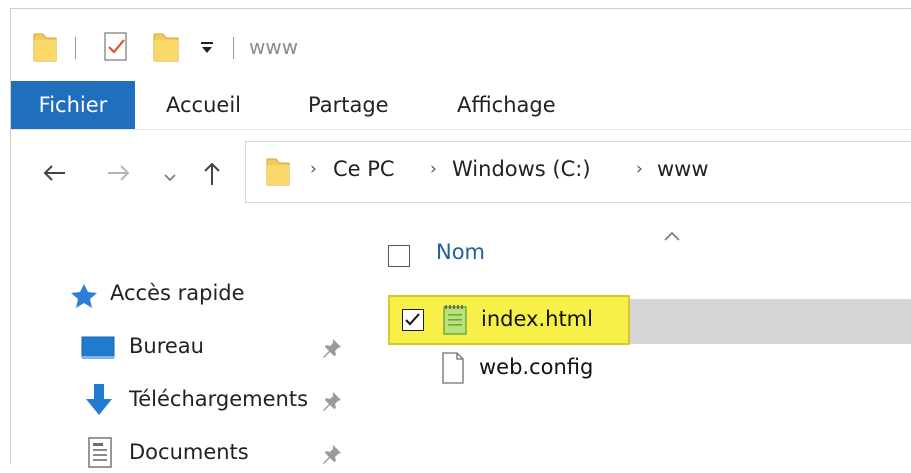 This screenshot has height=473, width=911. Describe the element at coordinates (453, 370) in the screenshot. I see `blank-file-icon` at that location.